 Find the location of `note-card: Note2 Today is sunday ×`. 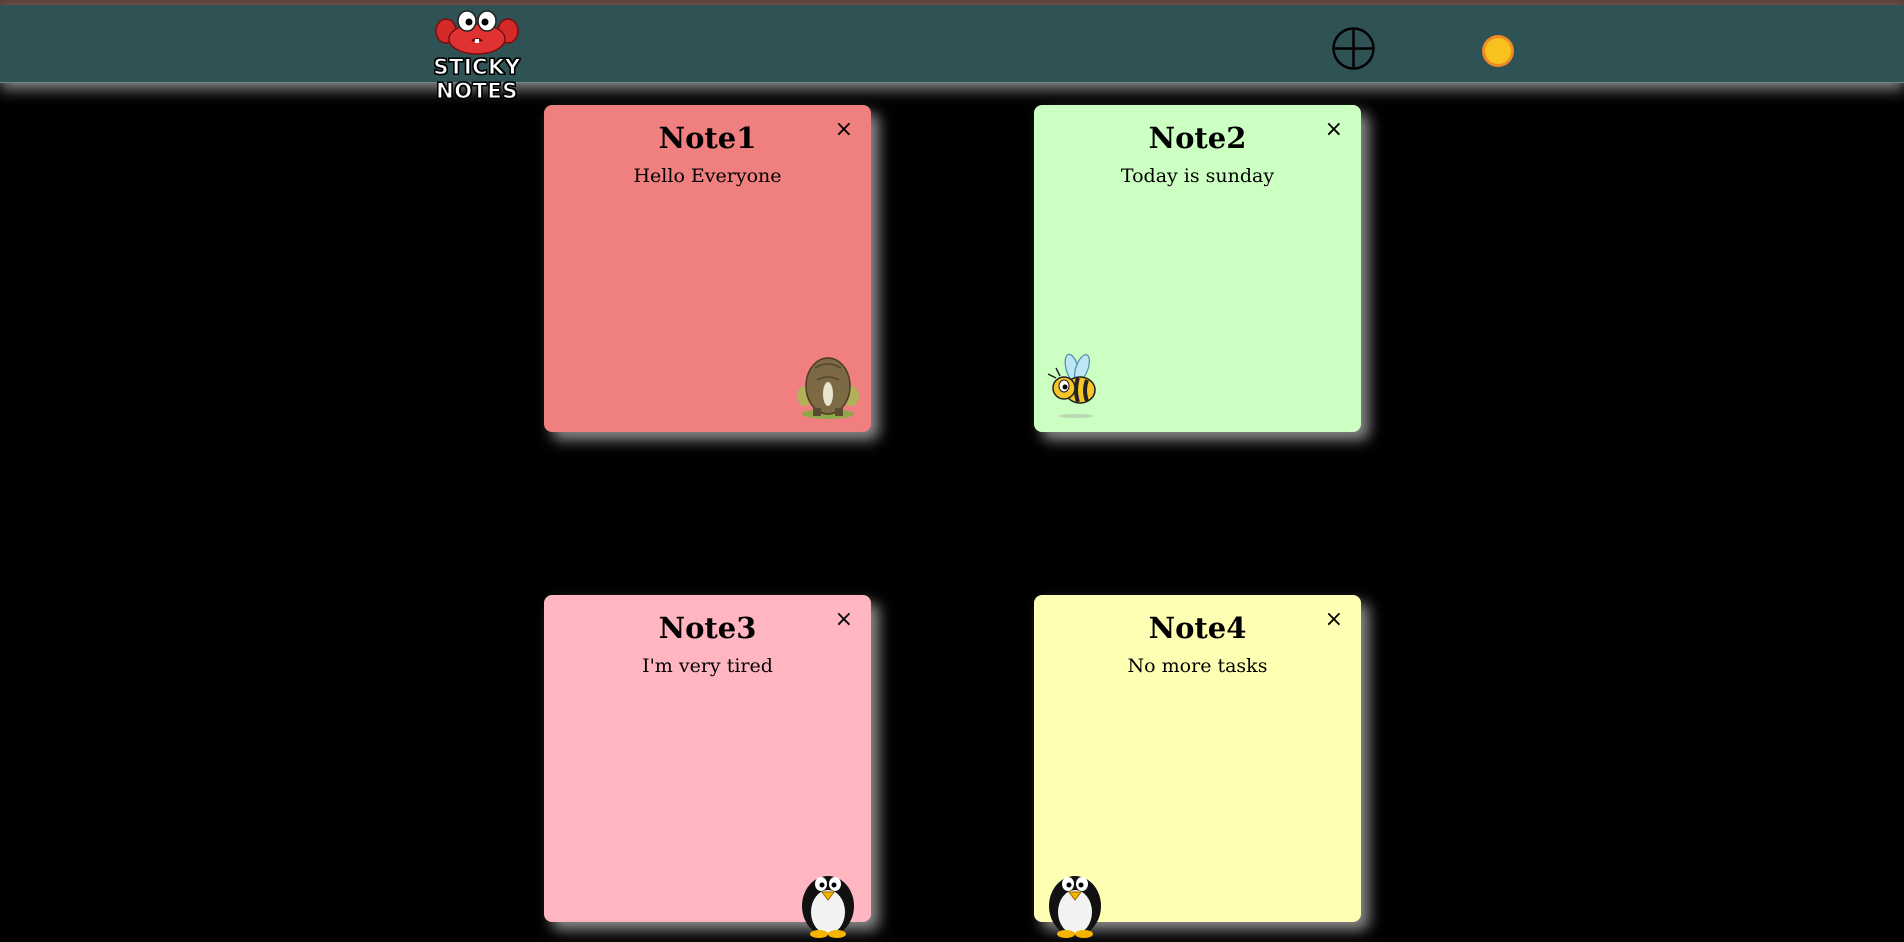

note-card: Note2 Today is sunday × is located at coordinates (1197, 268).